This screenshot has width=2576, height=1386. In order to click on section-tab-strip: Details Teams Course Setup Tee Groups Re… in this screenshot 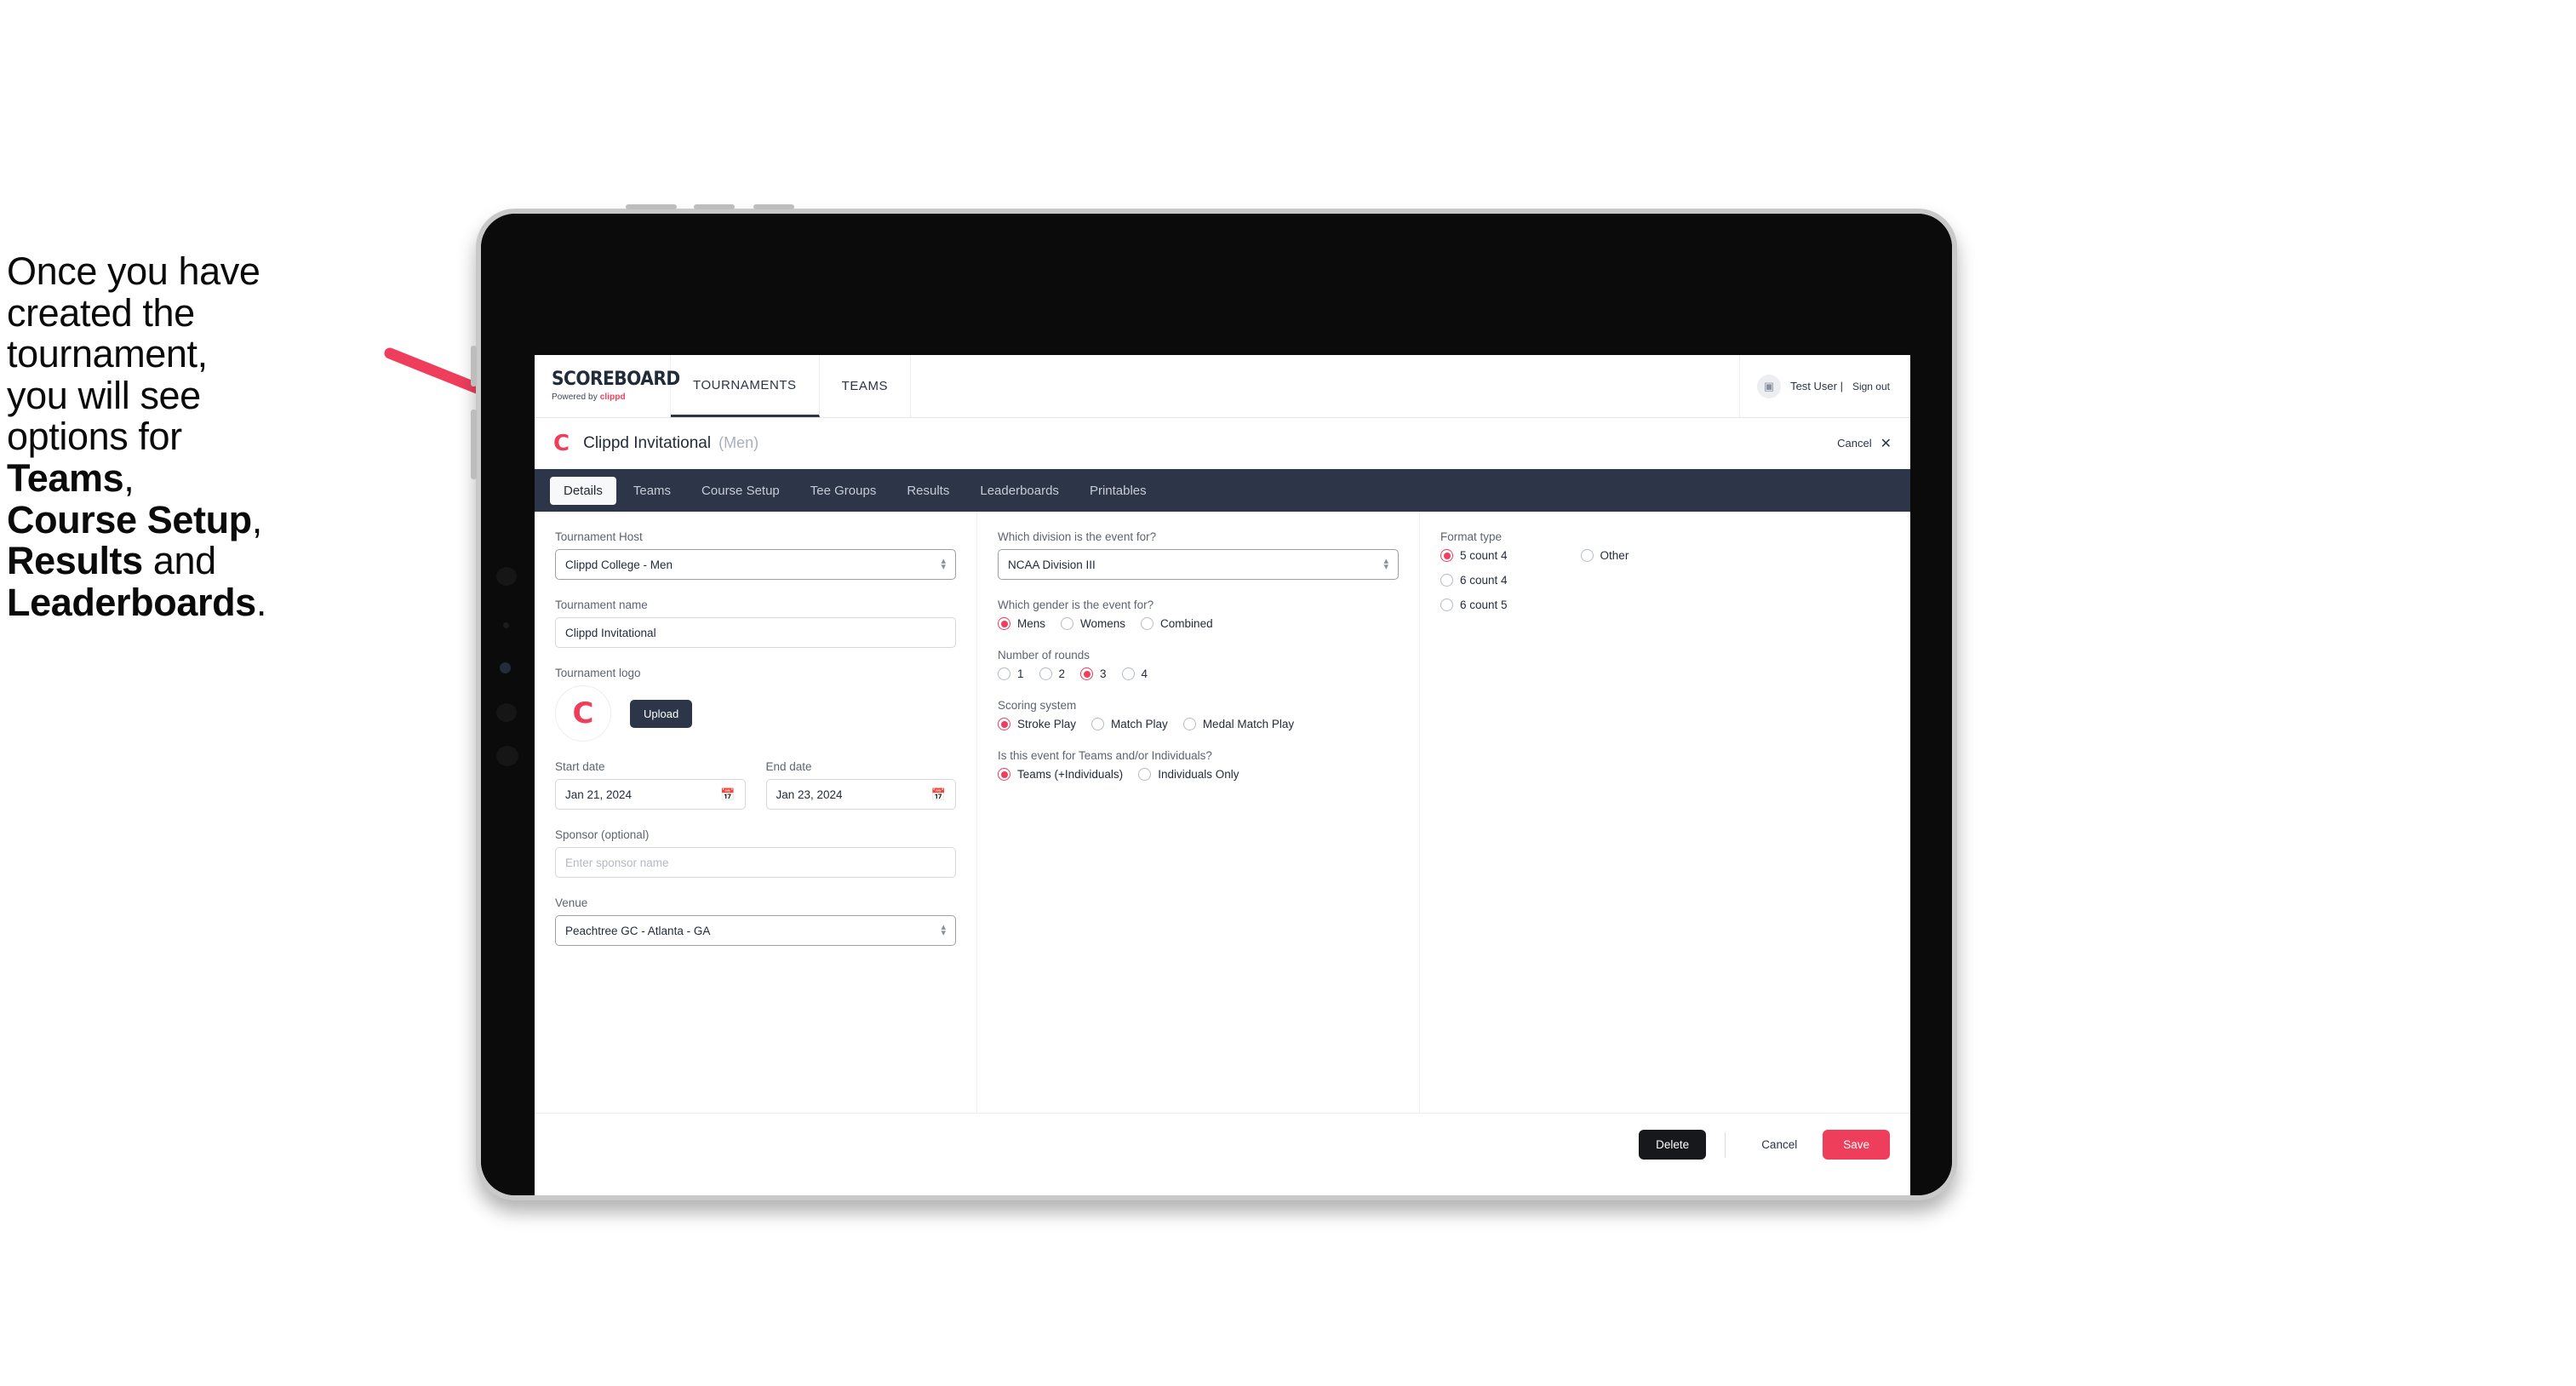, I will do `click(1222, 490)`.